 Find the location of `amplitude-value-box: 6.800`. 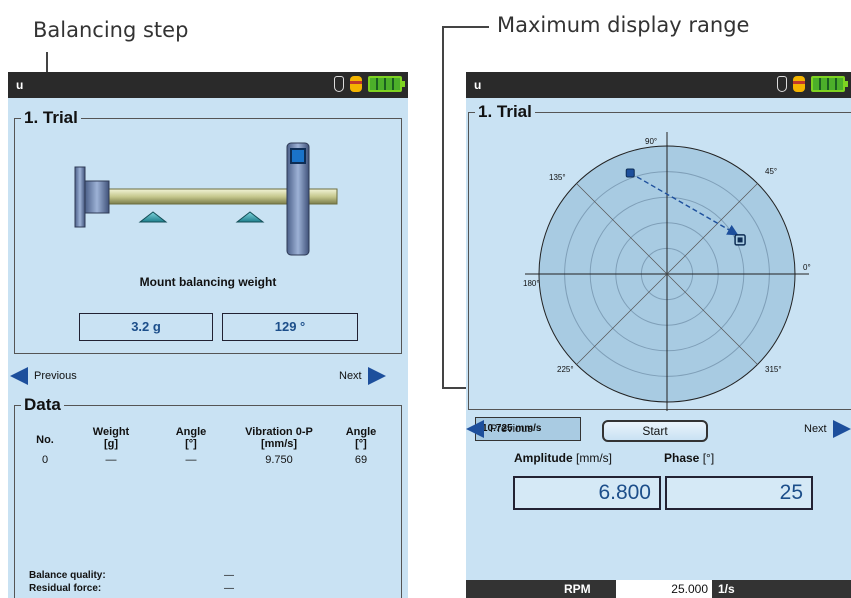

amplitude-value-box: 6.800 is located at coordinates (587, 493).